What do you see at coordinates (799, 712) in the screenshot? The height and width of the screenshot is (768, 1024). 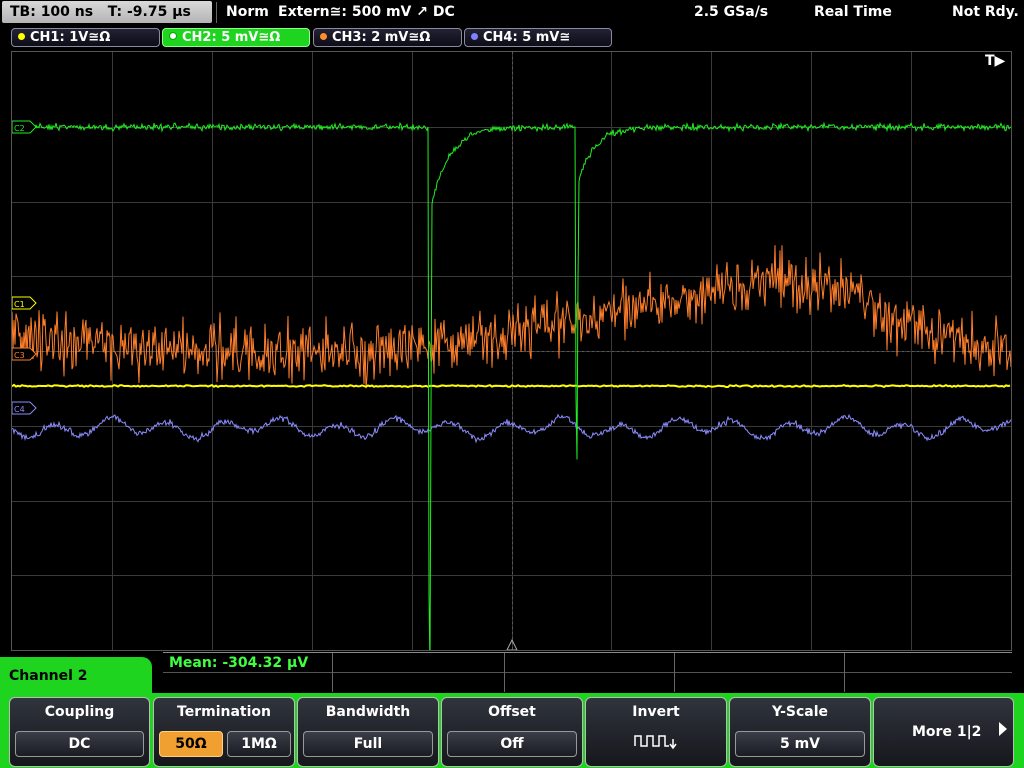 I see `yscale-title: Y-Scale` at bounding box center [799, 712].